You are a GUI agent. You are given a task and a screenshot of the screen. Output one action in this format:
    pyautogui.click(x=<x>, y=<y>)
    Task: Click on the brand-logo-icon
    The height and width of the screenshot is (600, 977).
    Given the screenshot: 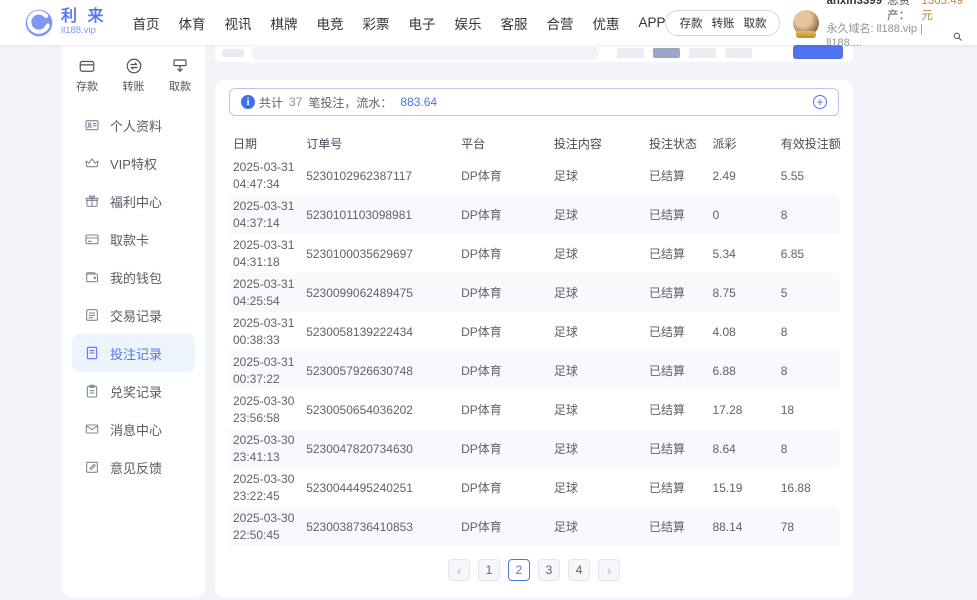 What is the action you would take?
    pyautogui.click(x=39, y=23)
    